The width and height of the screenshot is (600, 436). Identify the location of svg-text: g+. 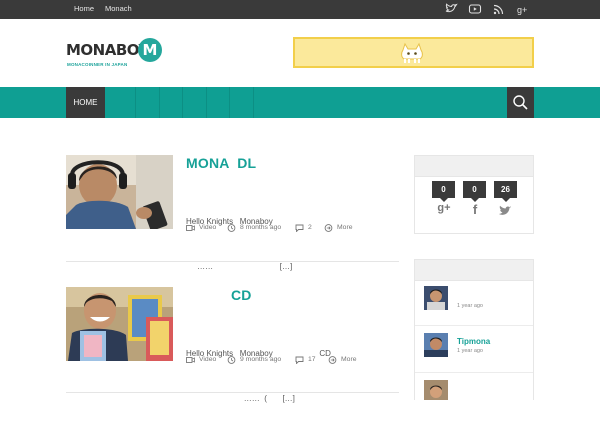
(522, 10).